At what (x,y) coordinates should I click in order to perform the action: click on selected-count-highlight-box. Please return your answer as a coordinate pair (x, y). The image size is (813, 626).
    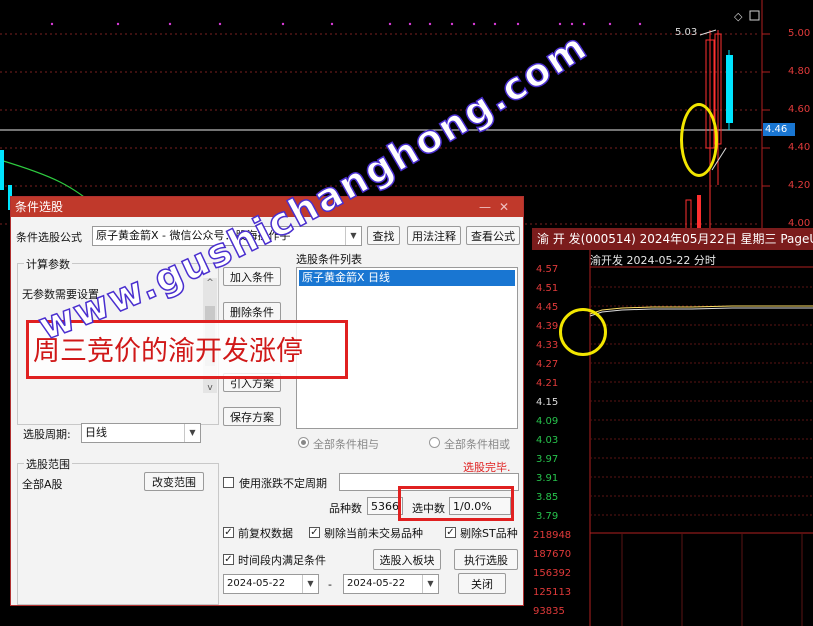
    Looking at the image, I should click on (456, 503).